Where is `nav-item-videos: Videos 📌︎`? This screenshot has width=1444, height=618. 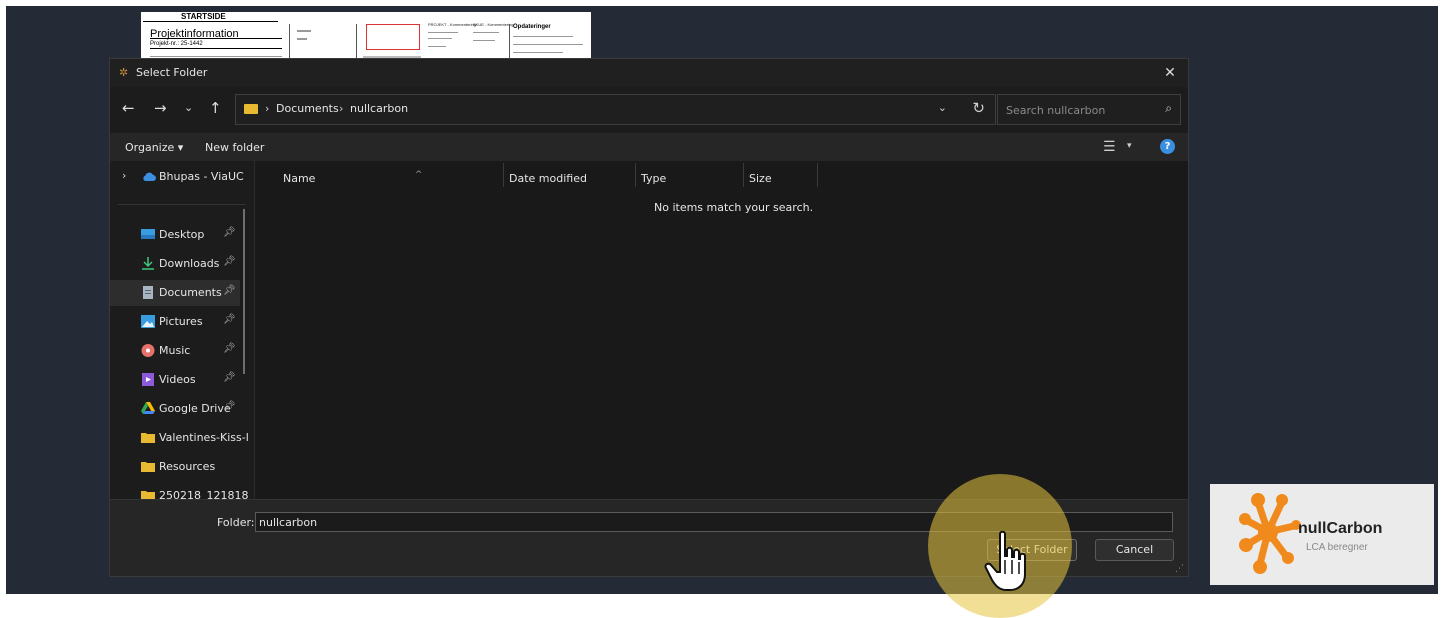
nav-item-videos: Videos 📌︎ is located at coordinates (175, 380).